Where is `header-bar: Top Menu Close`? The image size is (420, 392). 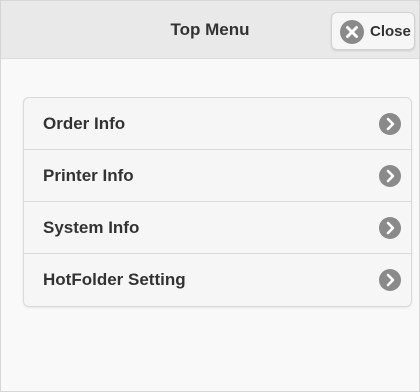
header-bar: Top Menu Close is located at coordinates (210, 30).